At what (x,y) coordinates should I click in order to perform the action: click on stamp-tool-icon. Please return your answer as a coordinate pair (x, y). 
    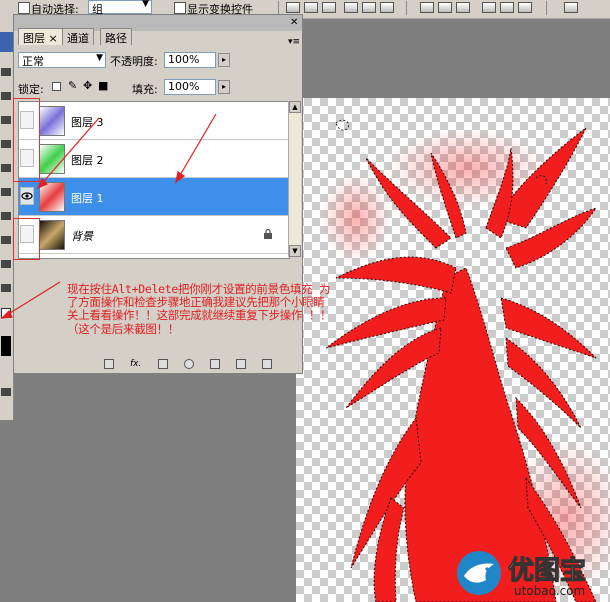
    Looking at the image, I should click on (6, 216).